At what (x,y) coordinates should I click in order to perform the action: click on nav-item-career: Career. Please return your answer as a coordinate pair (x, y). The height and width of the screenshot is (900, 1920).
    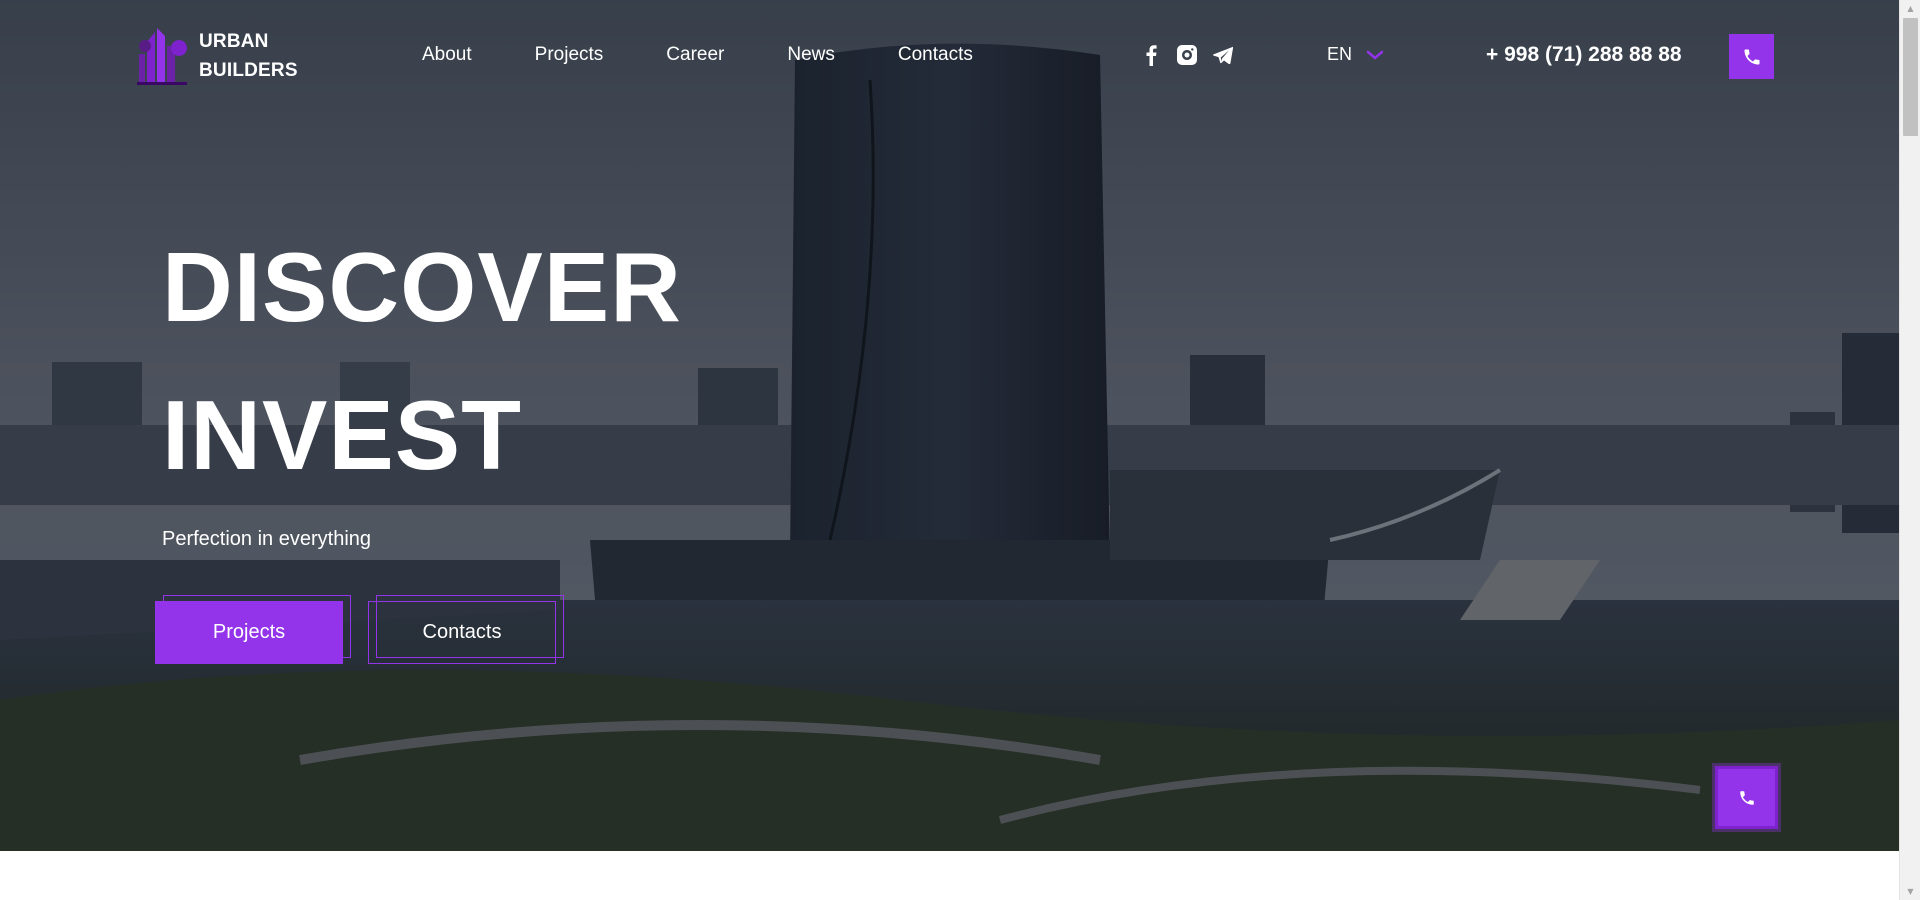
    Looking at the image, I should click on (695, 55).